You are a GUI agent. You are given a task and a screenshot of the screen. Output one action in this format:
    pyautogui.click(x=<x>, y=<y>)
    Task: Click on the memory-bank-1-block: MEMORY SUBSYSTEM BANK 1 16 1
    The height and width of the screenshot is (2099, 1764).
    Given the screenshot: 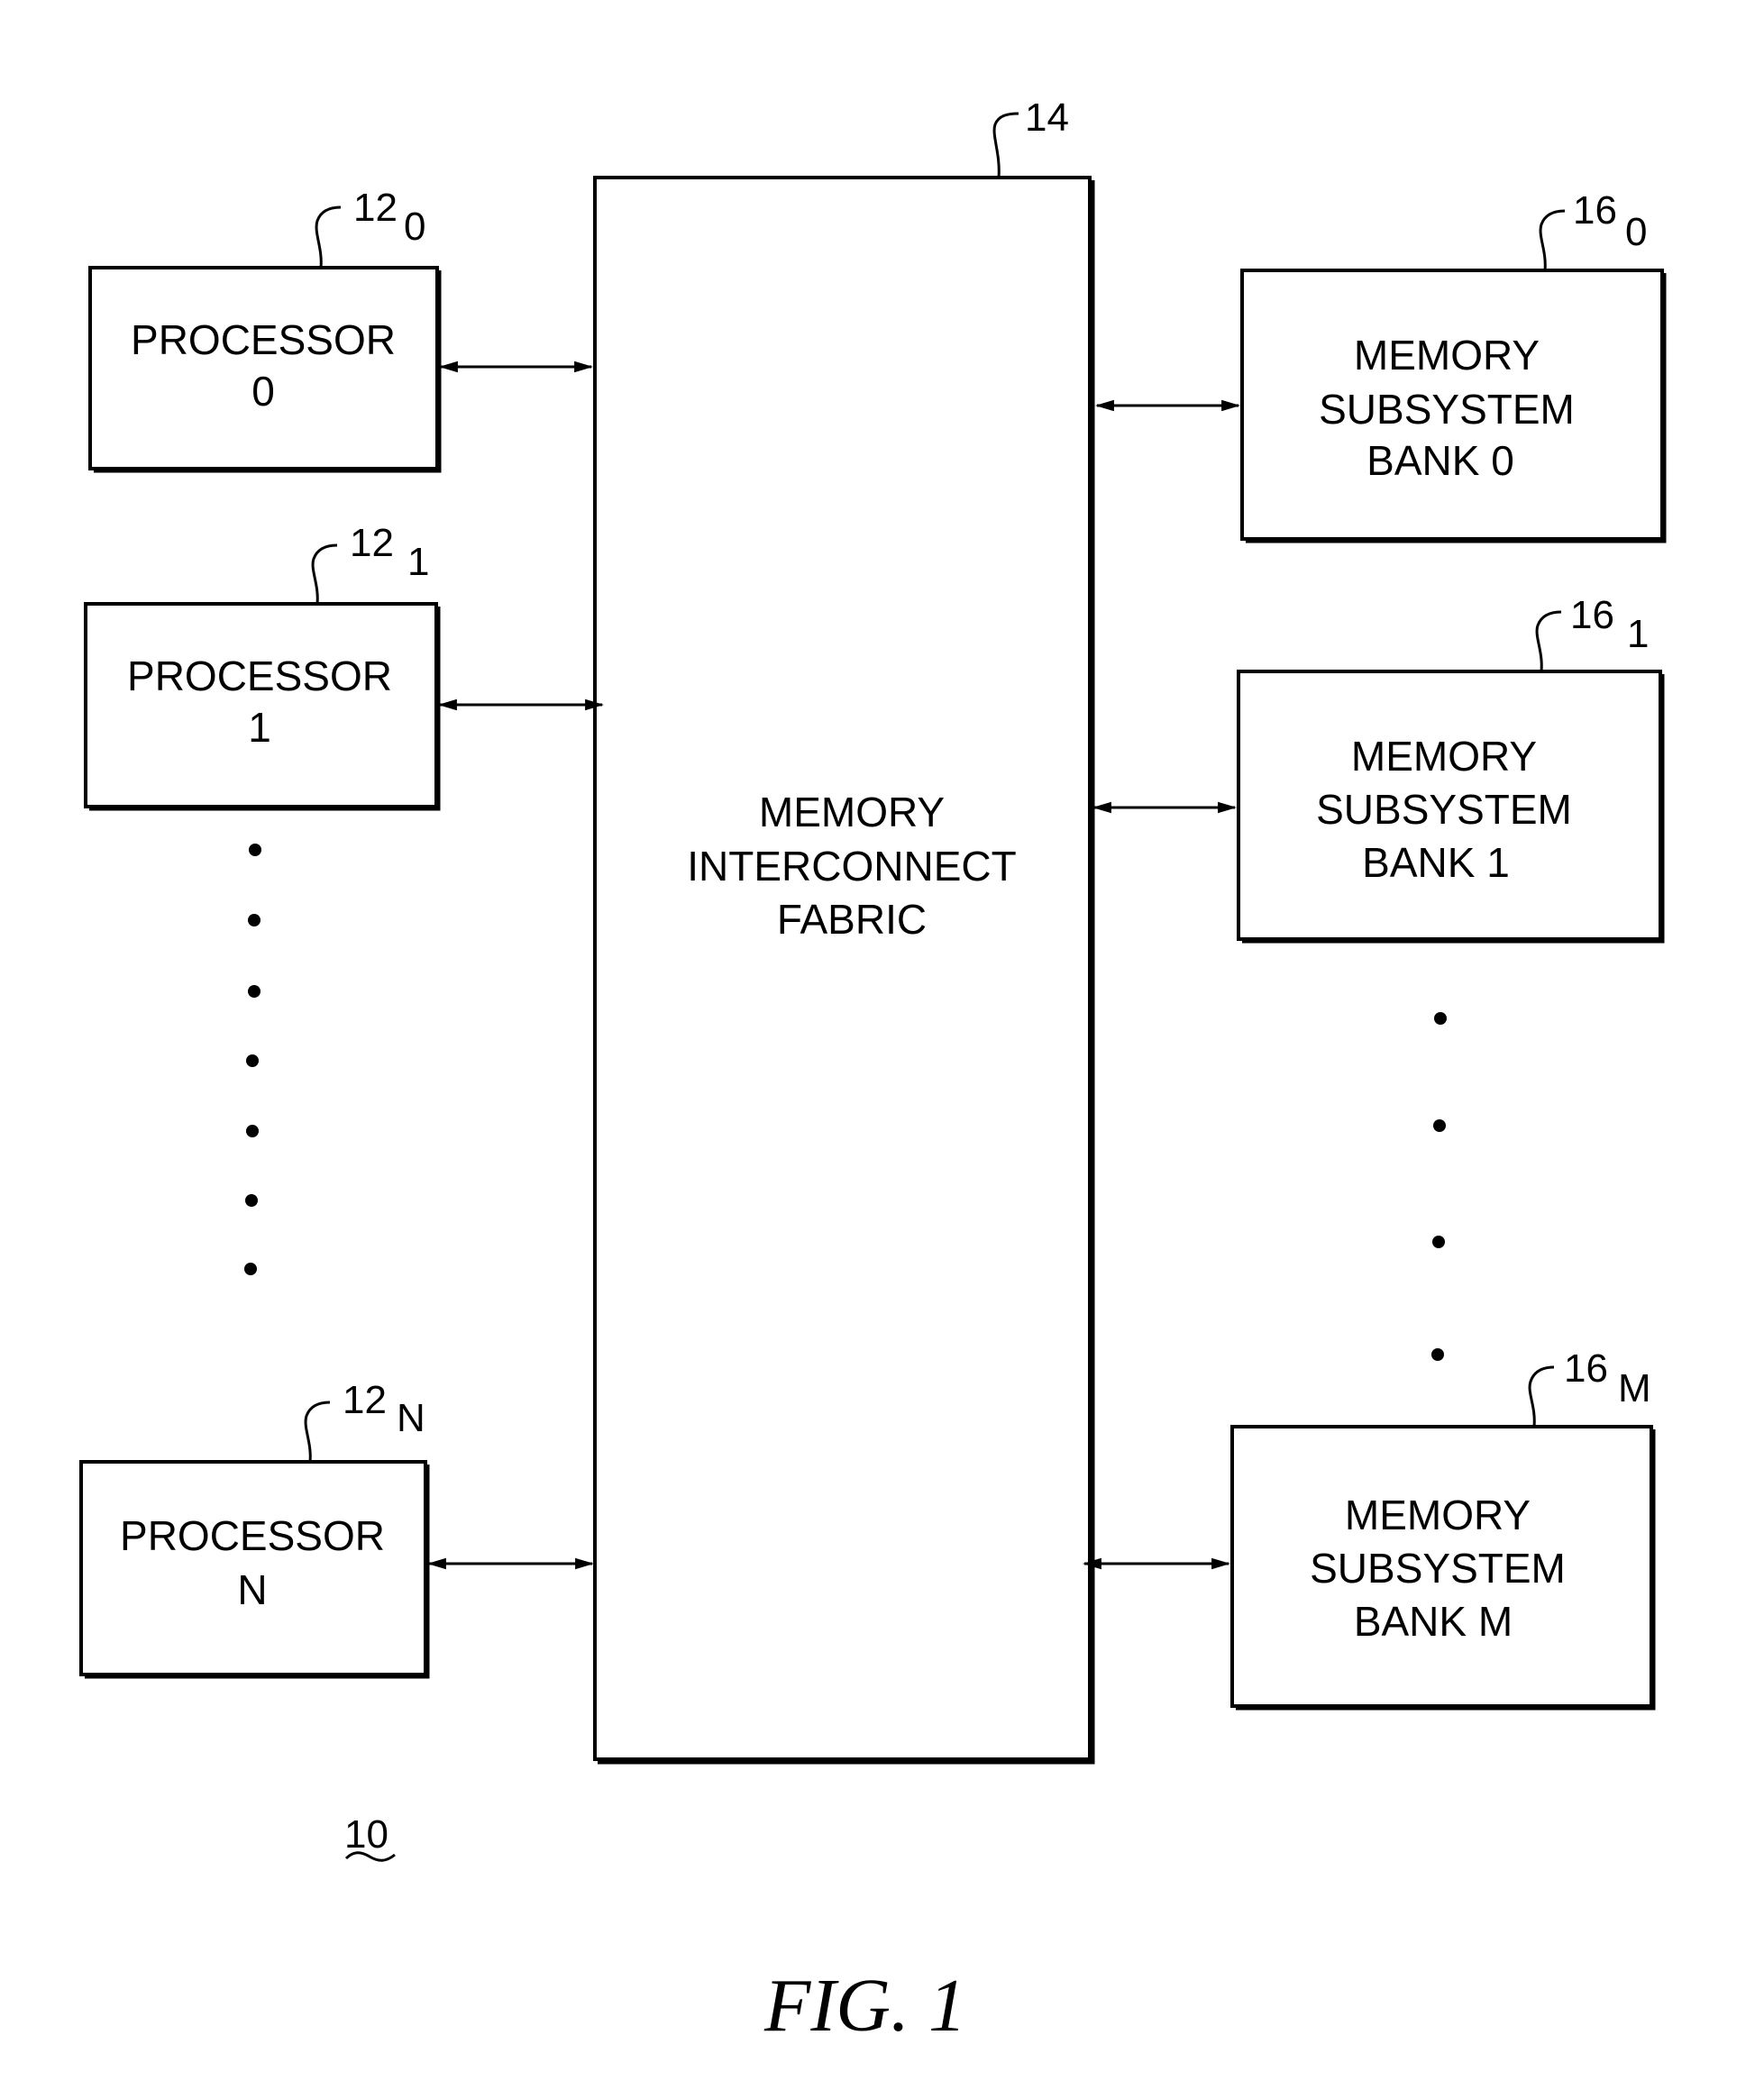 What is the action you would take?
    pyautogui.click(x=1451, y=768)
    